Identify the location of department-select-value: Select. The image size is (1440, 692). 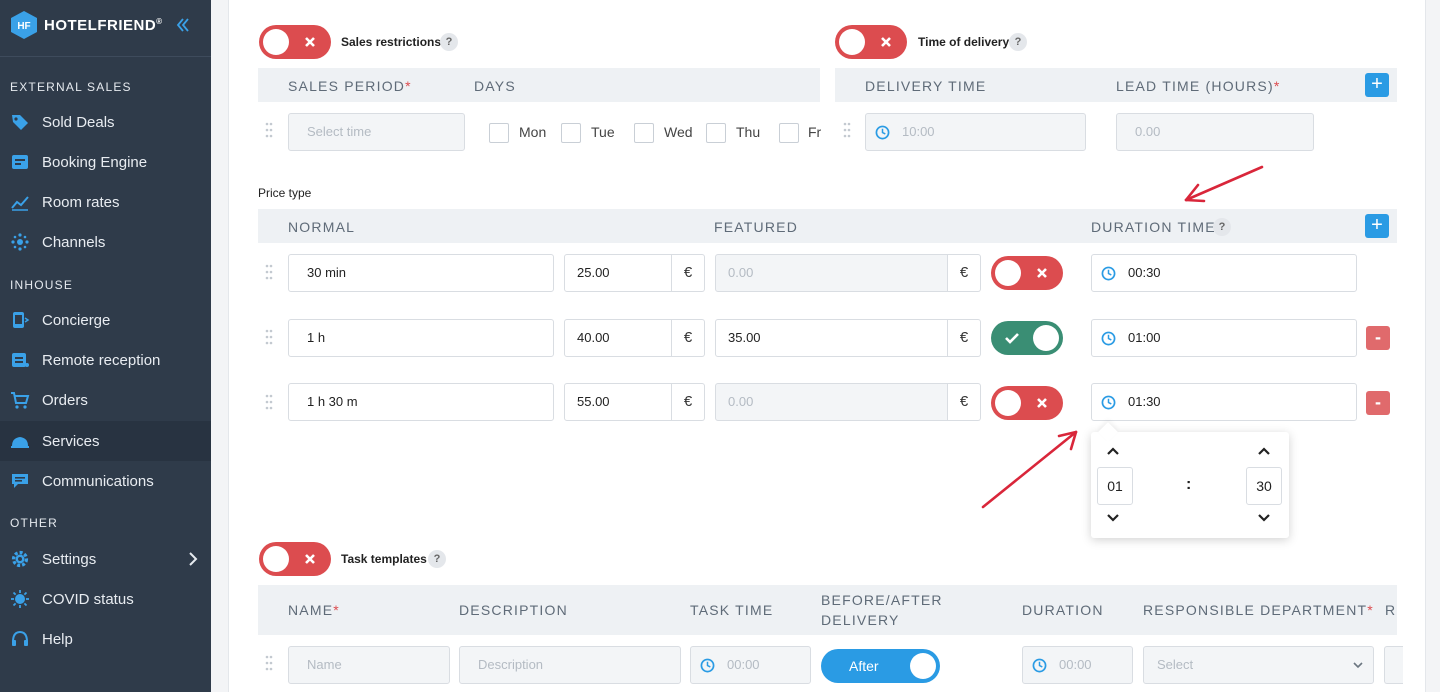
(1175, 664).